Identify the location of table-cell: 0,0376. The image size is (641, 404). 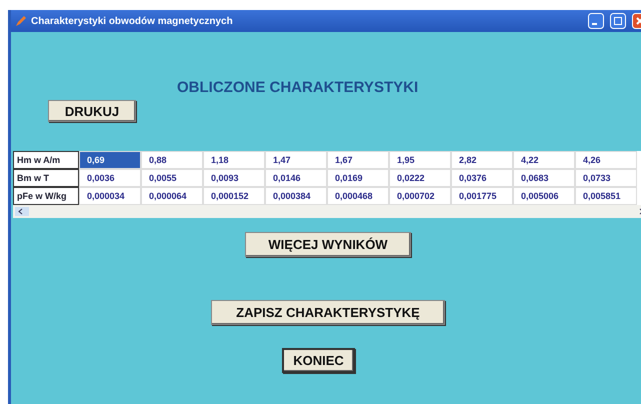
(482, 178).